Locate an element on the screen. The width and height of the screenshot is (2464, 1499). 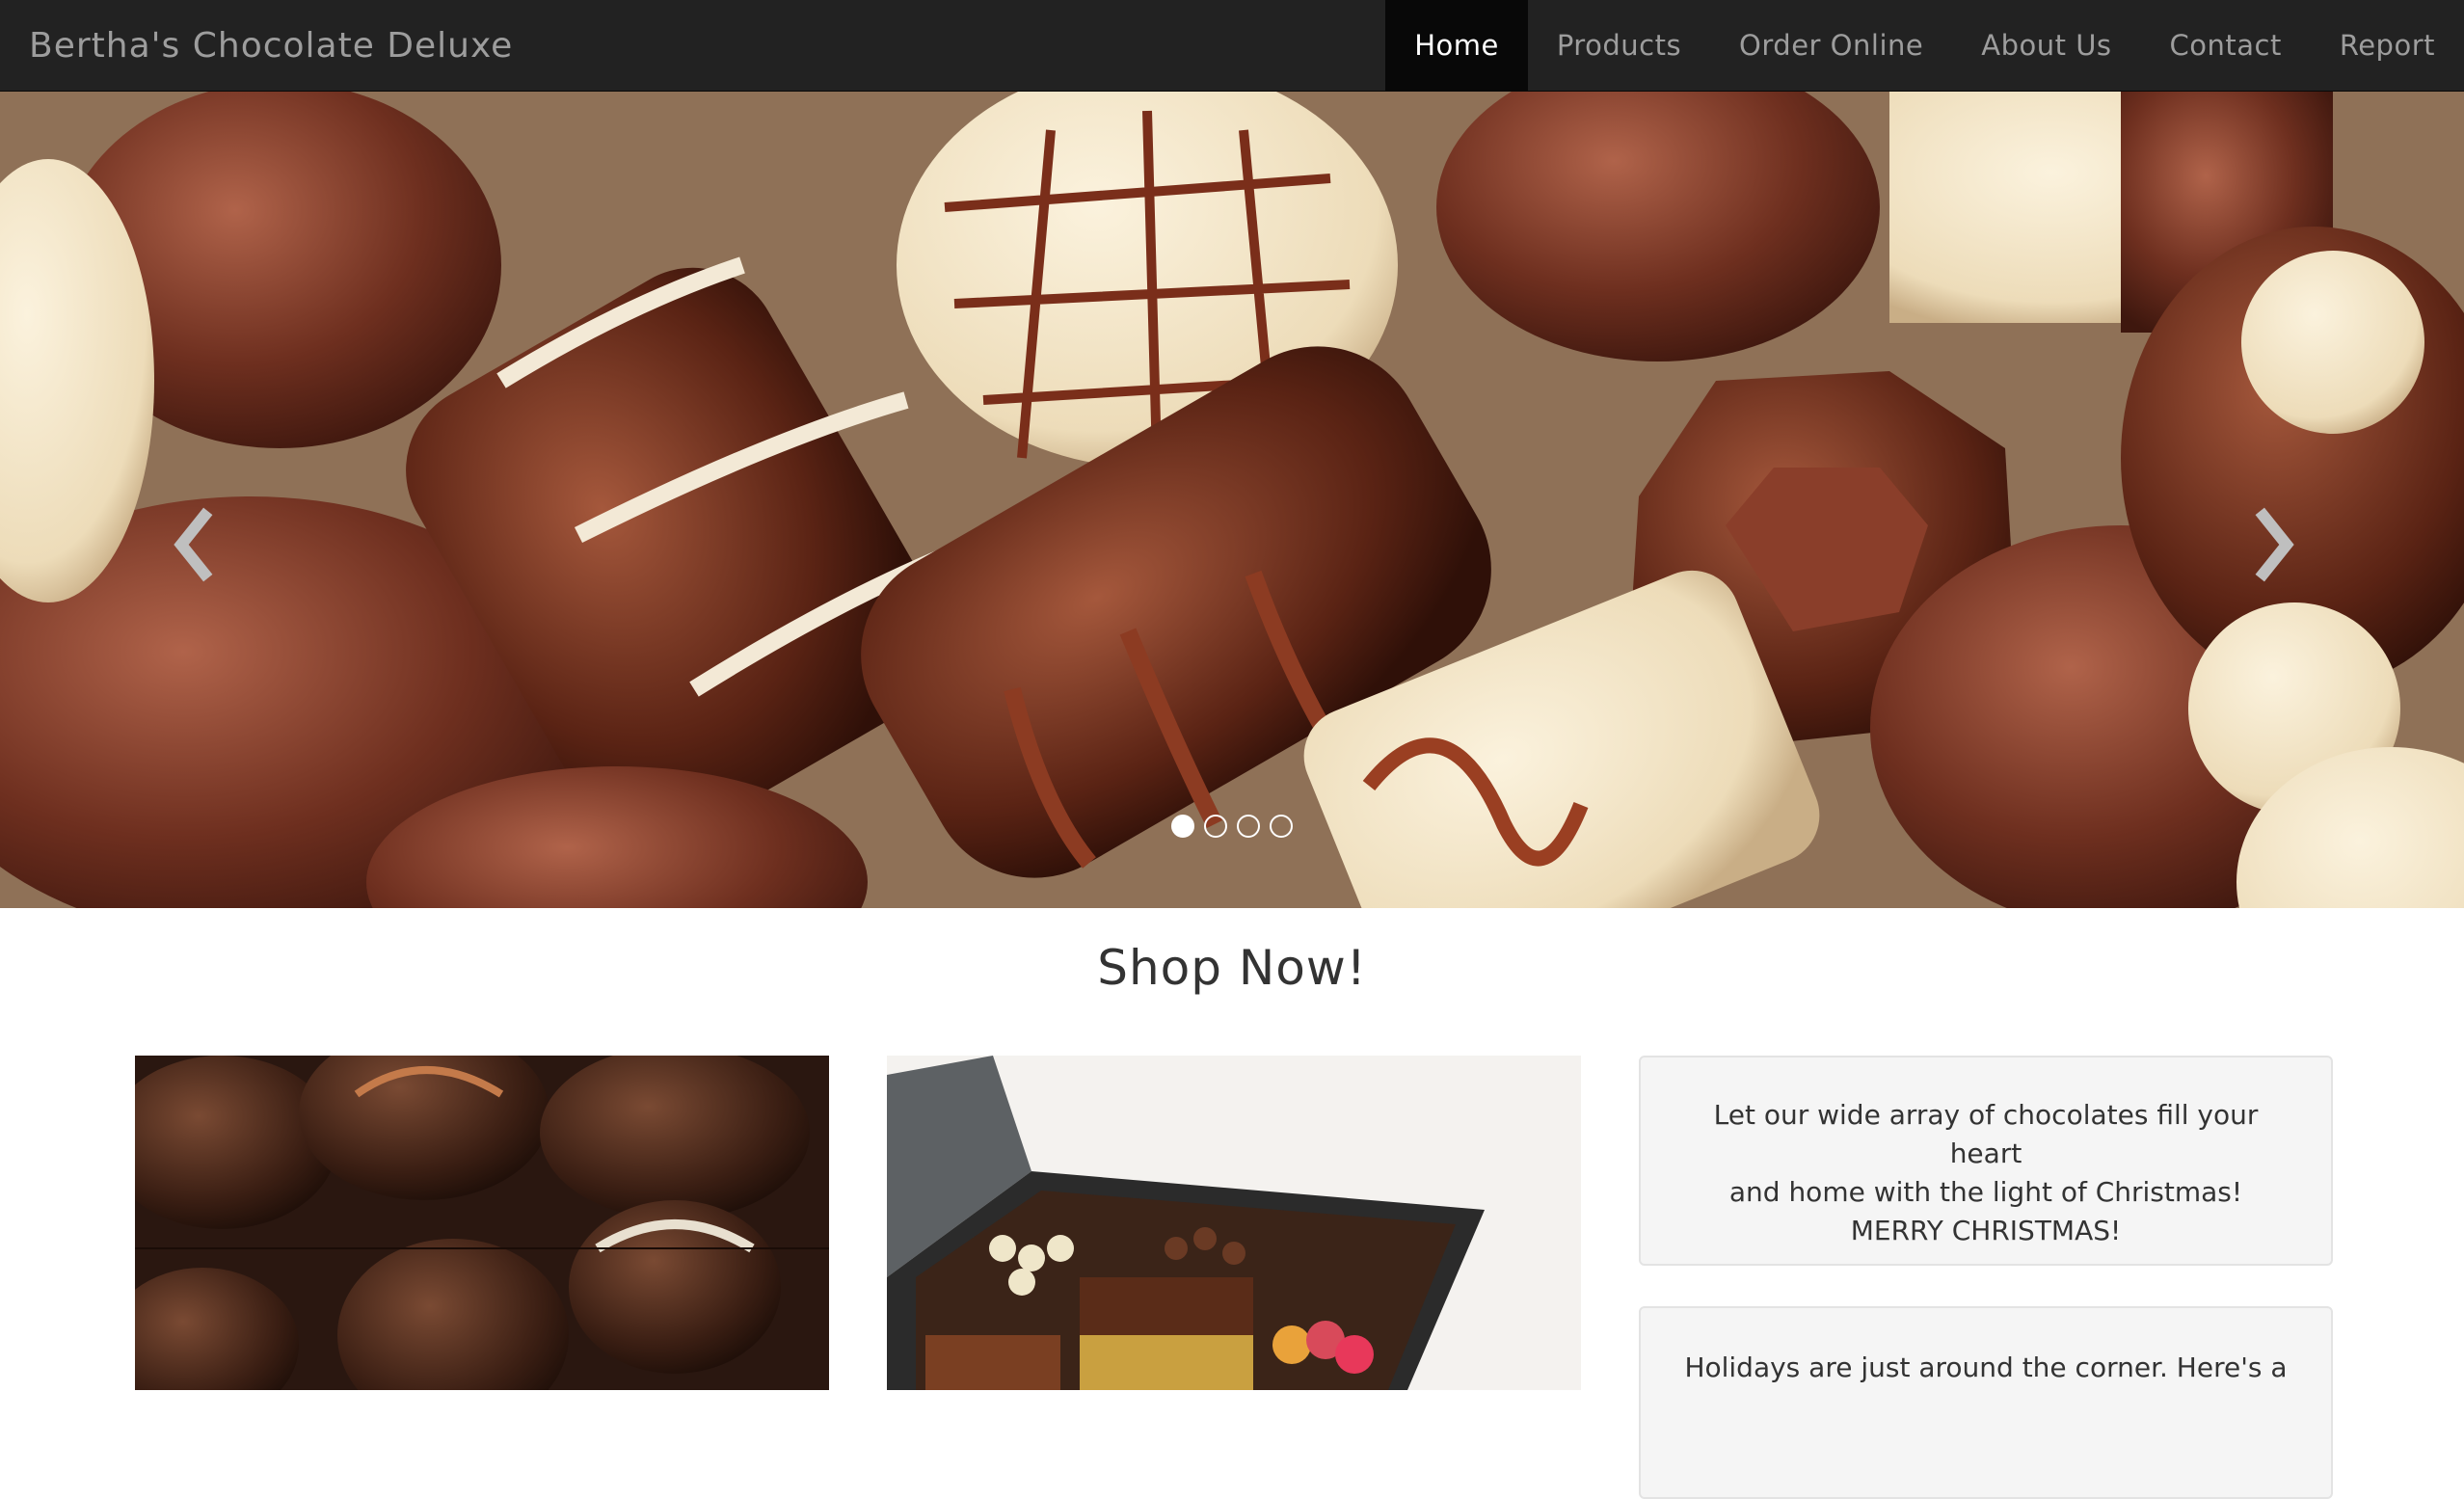
chevron-right-icon is located at coordinates (2275, 544).